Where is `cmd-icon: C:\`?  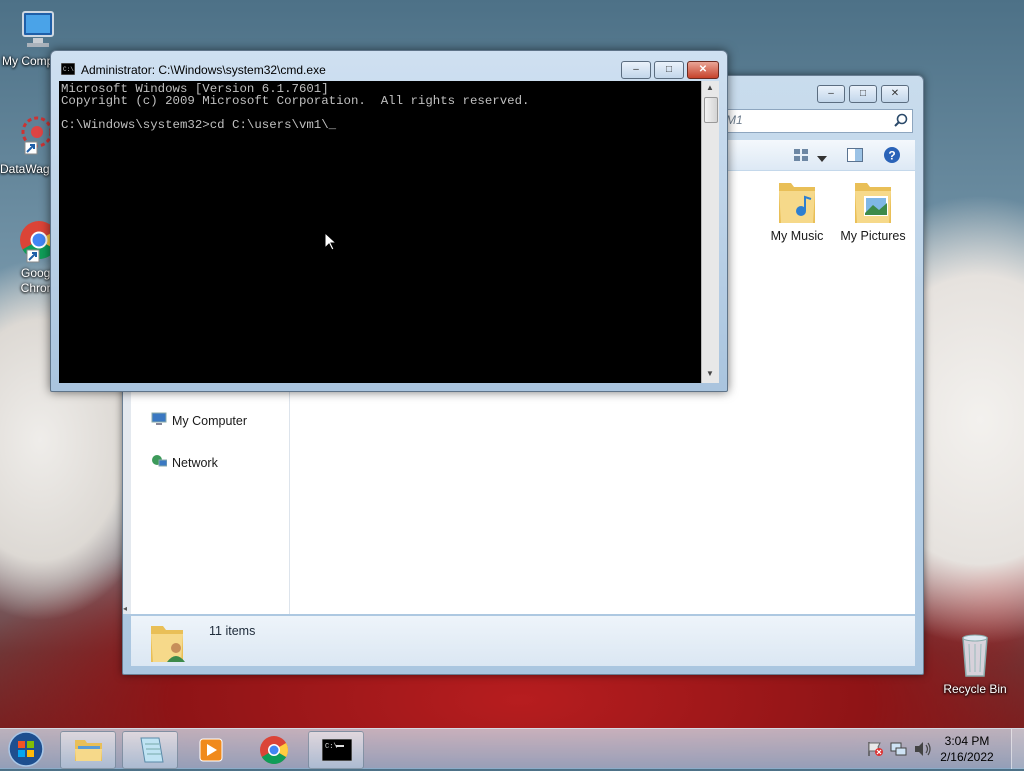 cmd-icon: C:\ is located at coordinates (337, 751).